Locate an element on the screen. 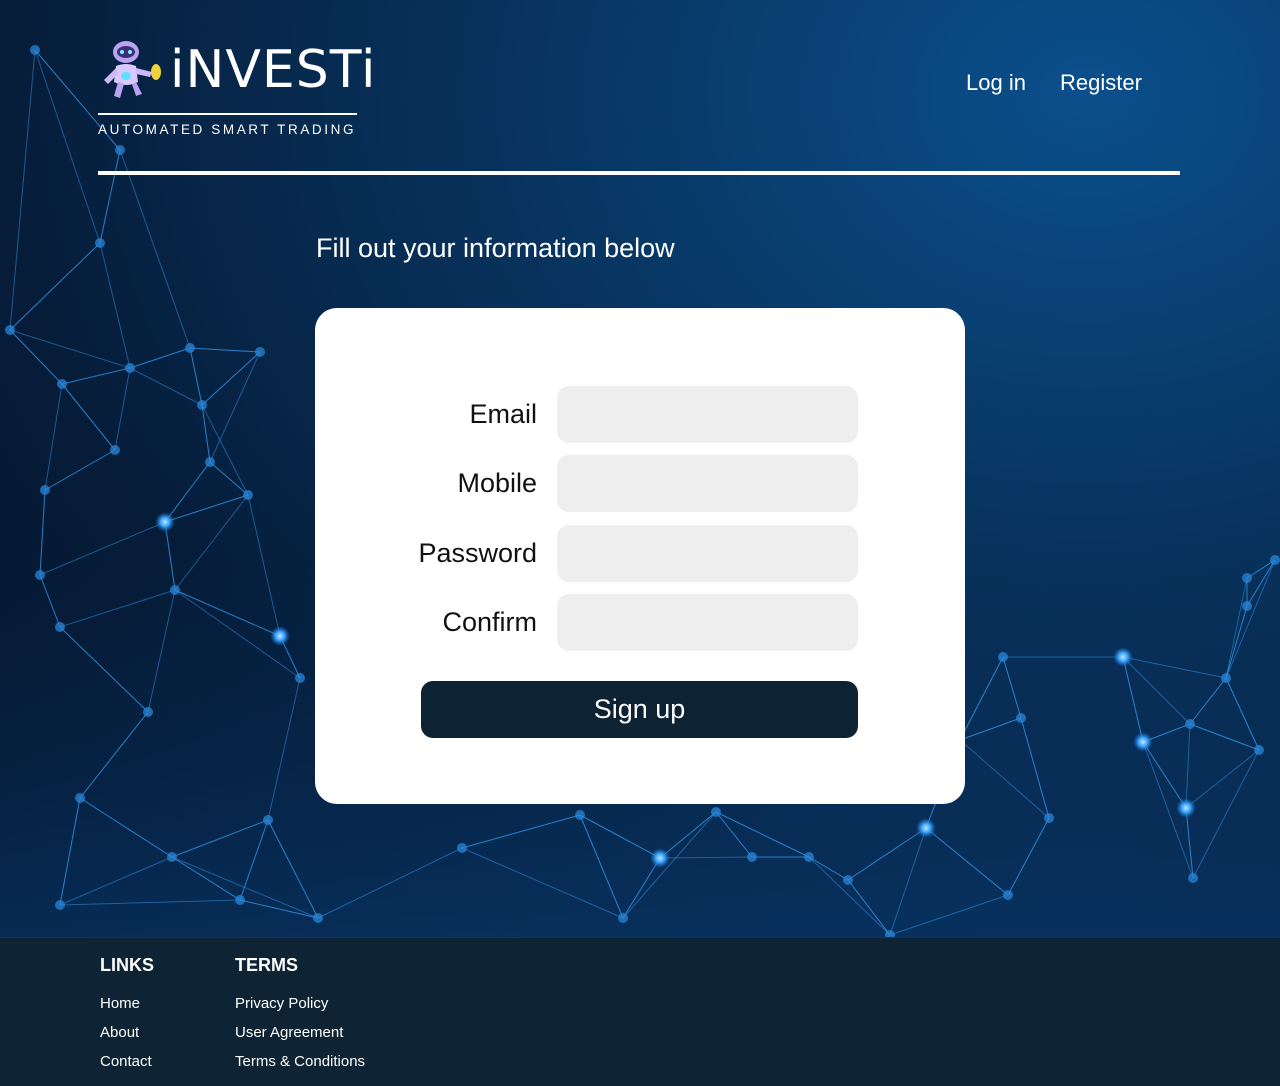 This screenshot has height=1086, width=1280. confirm-password-label: Confirm is located at coordinates (489, 622).